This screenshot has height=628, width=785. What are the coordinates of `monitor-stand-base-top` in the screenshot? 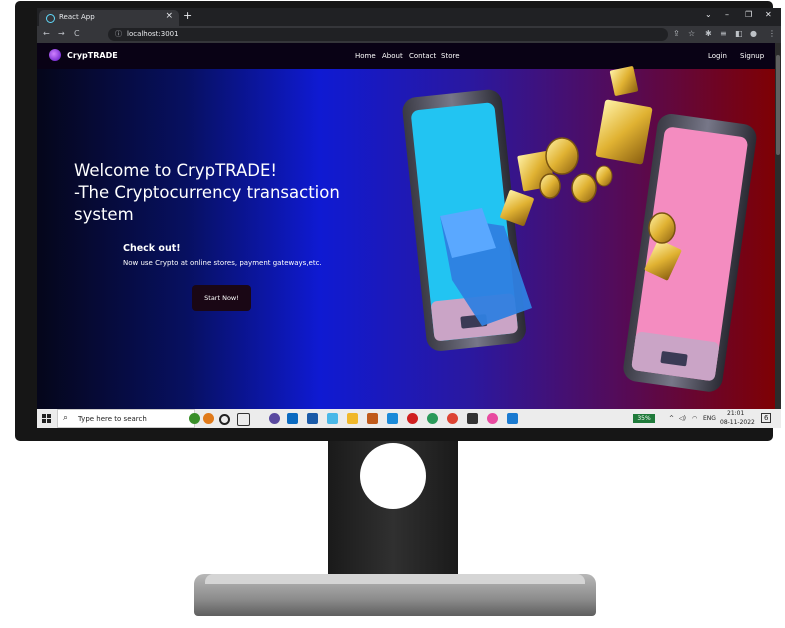 It's located at (395, 579).